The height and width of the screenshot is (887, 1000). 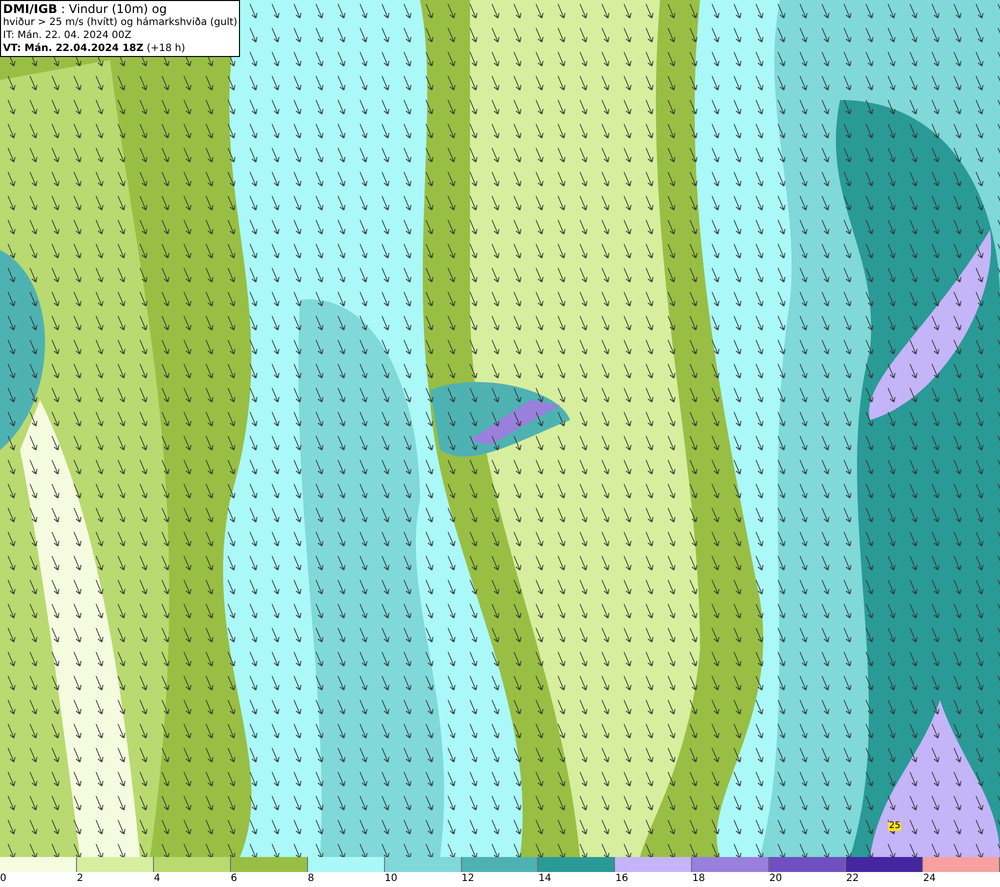 I want to click on legend-label: 12, so click(x=468, y=879).